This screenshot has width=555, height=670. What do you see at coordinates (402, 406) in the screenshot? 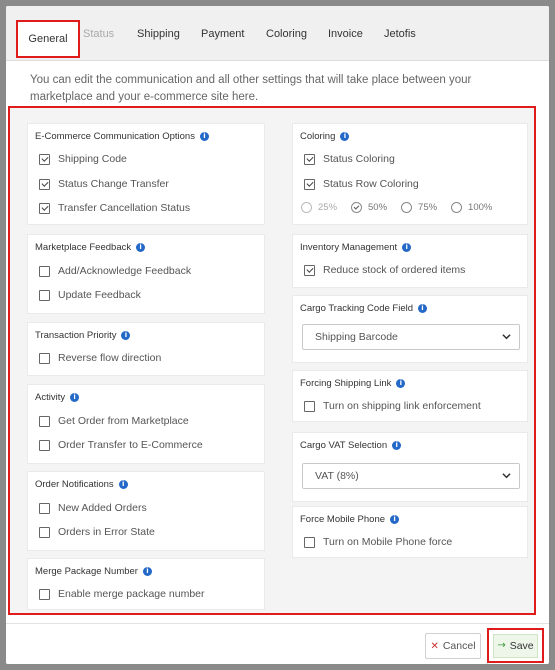
I see `option-label: Turn on shipping link enforcement` at bounding box center [402, 406].